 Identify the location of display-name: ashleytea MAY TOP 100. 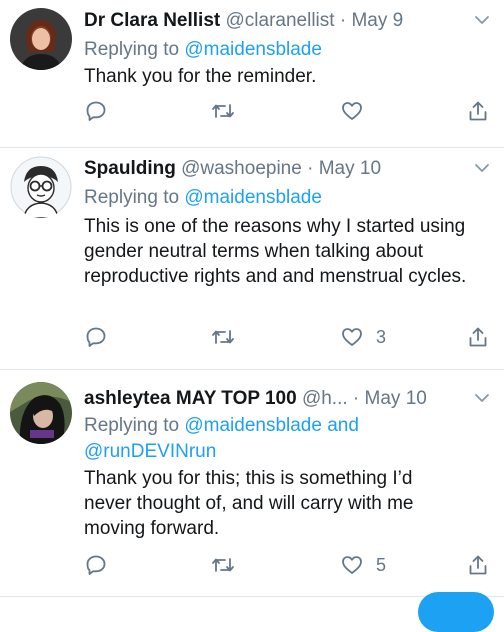
(190, 398).